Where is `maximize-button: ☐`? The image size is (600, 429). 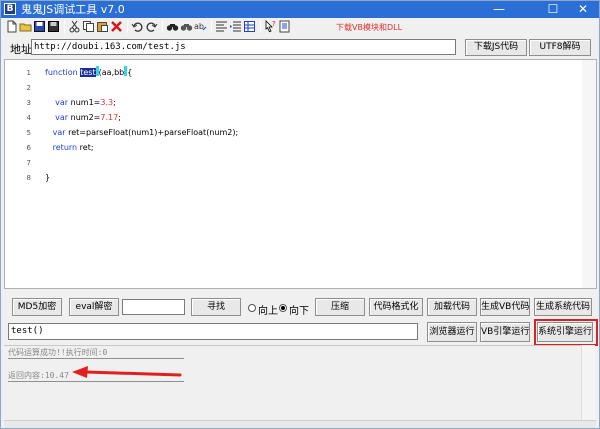 maximize-button: ☐ is located at coordinates (553, 9).